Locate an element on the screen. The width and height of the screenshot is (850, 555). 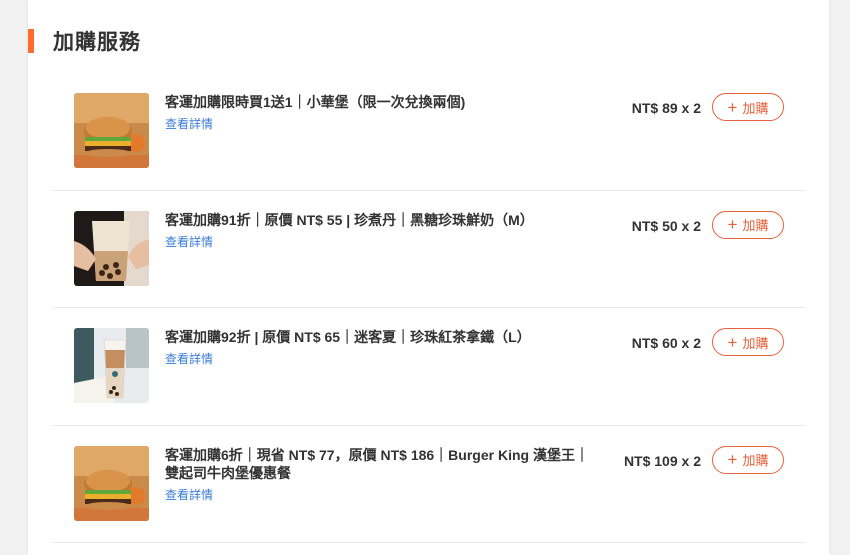
item-price: NT$ 89 x 2 is located at coordinates (666, 108).